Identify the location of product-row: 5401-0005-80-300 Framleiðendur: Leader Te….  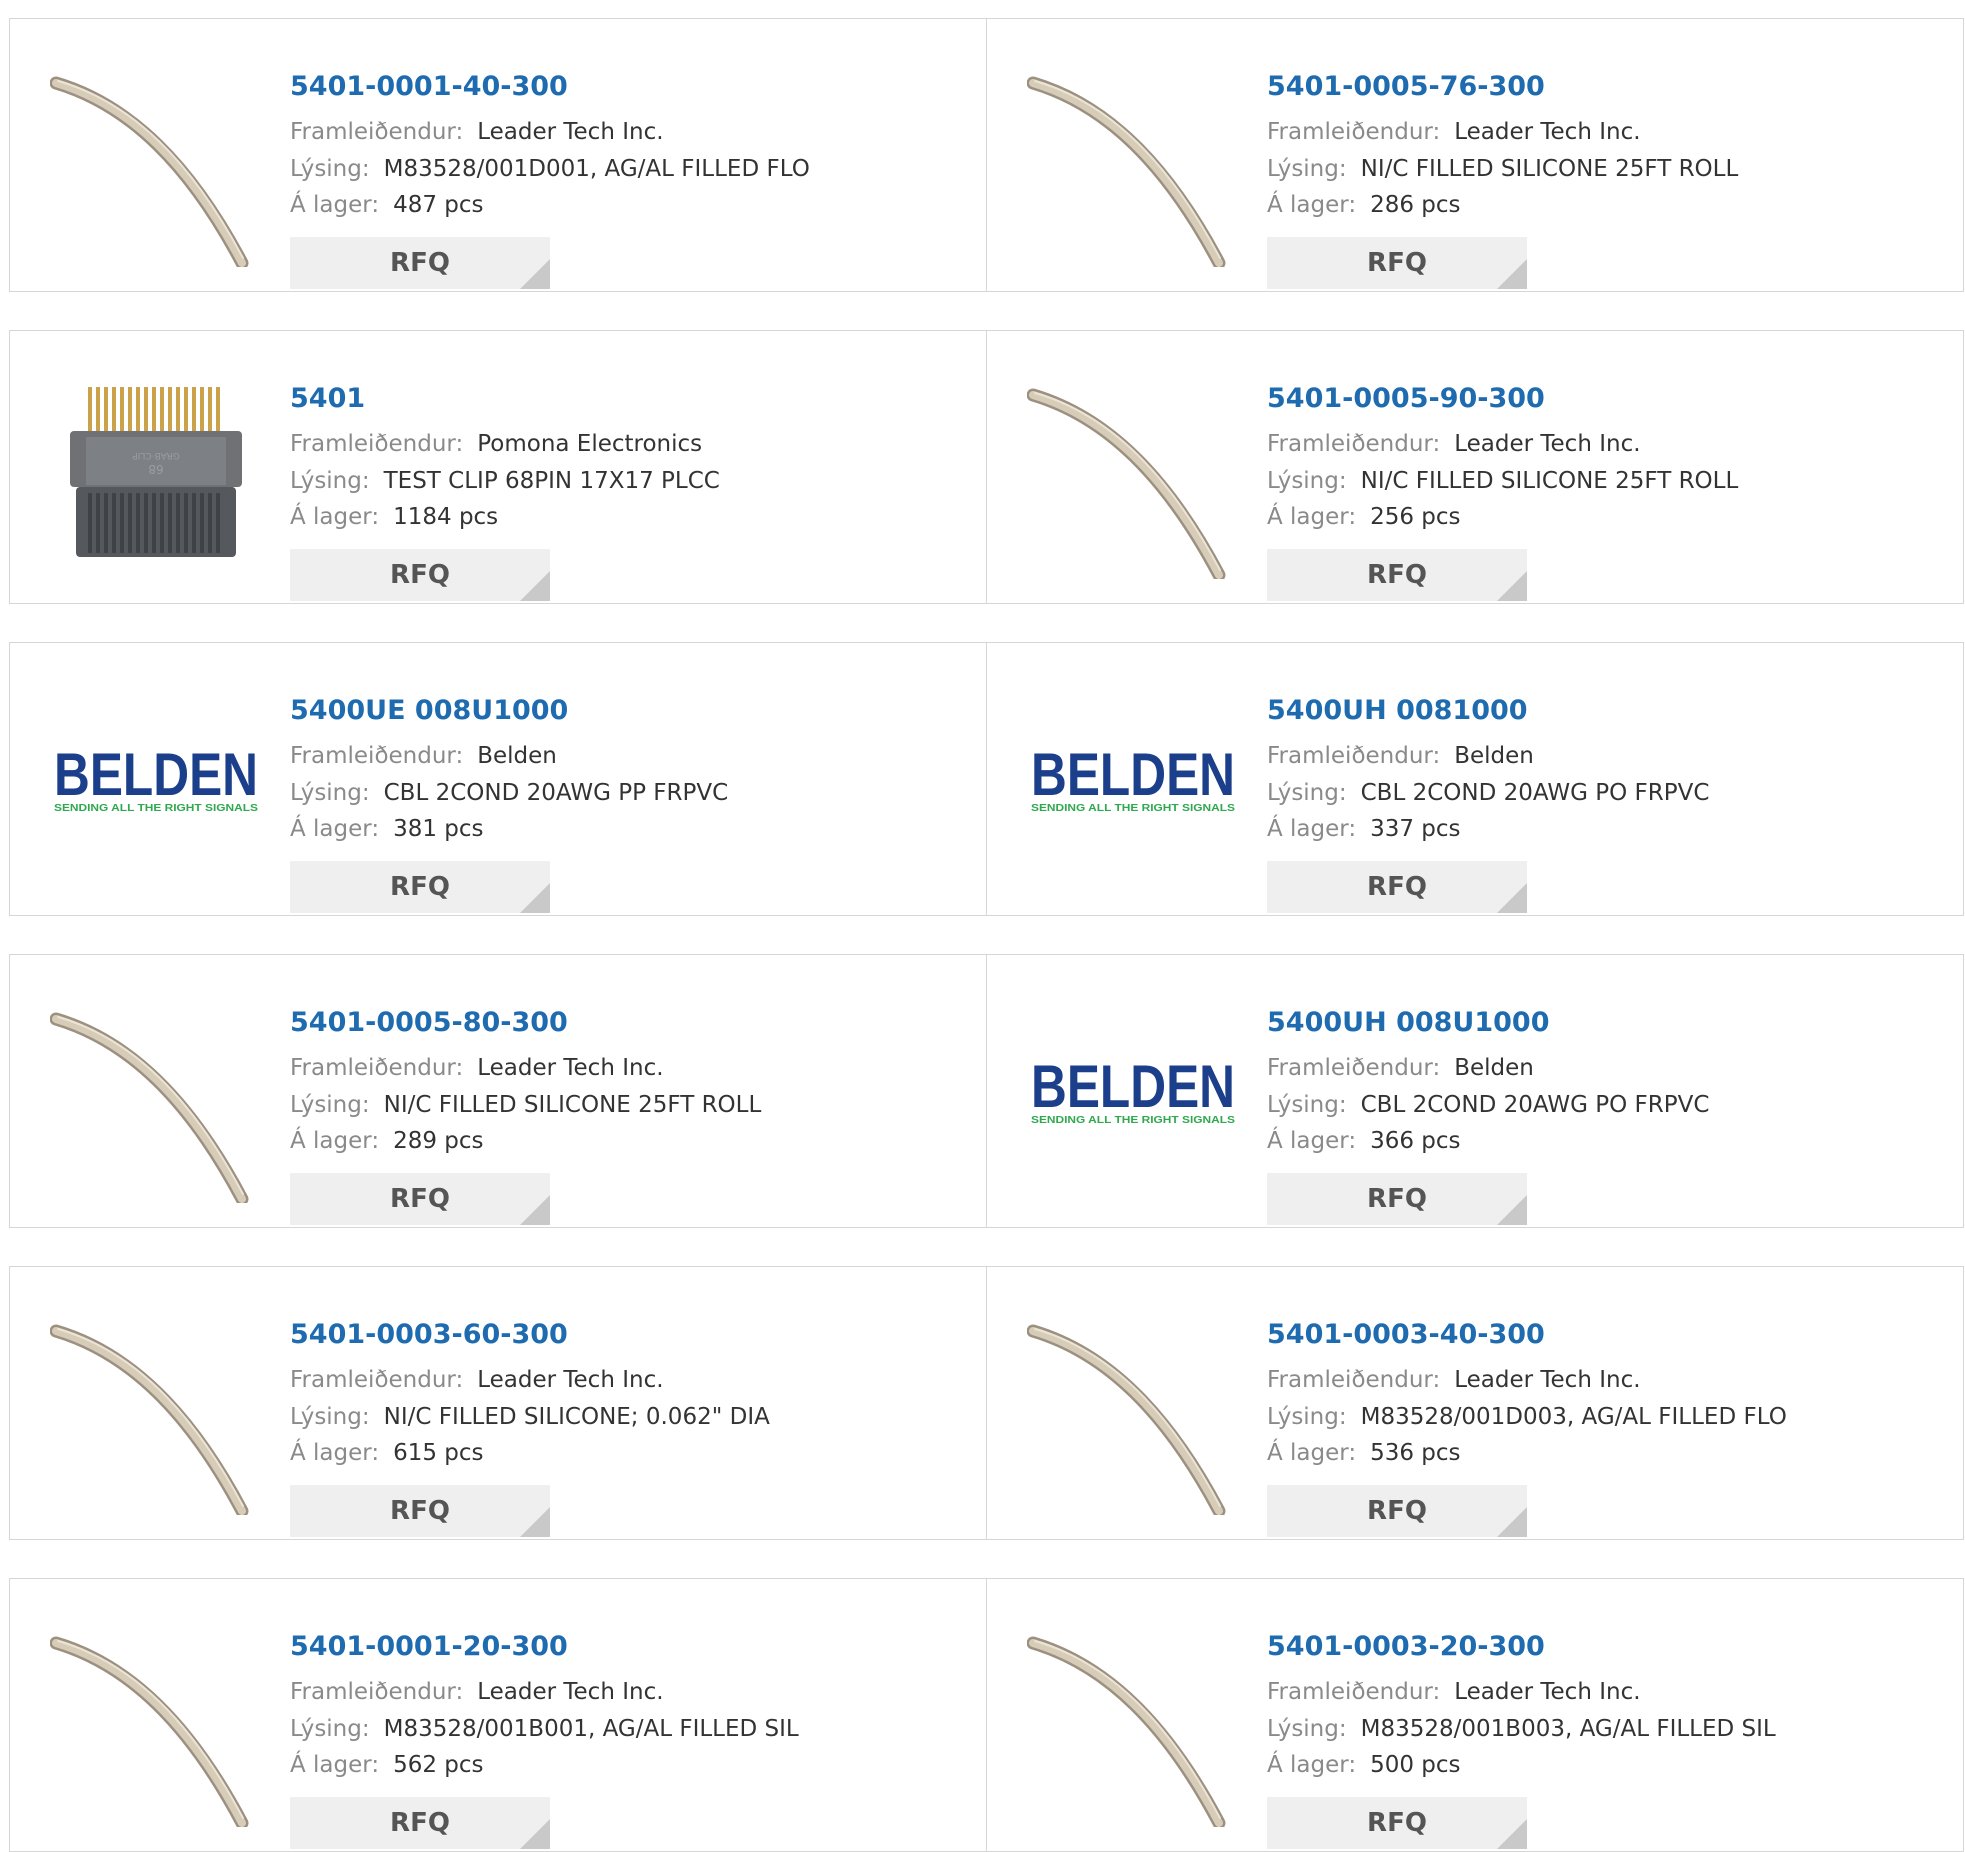
(987, 1091).